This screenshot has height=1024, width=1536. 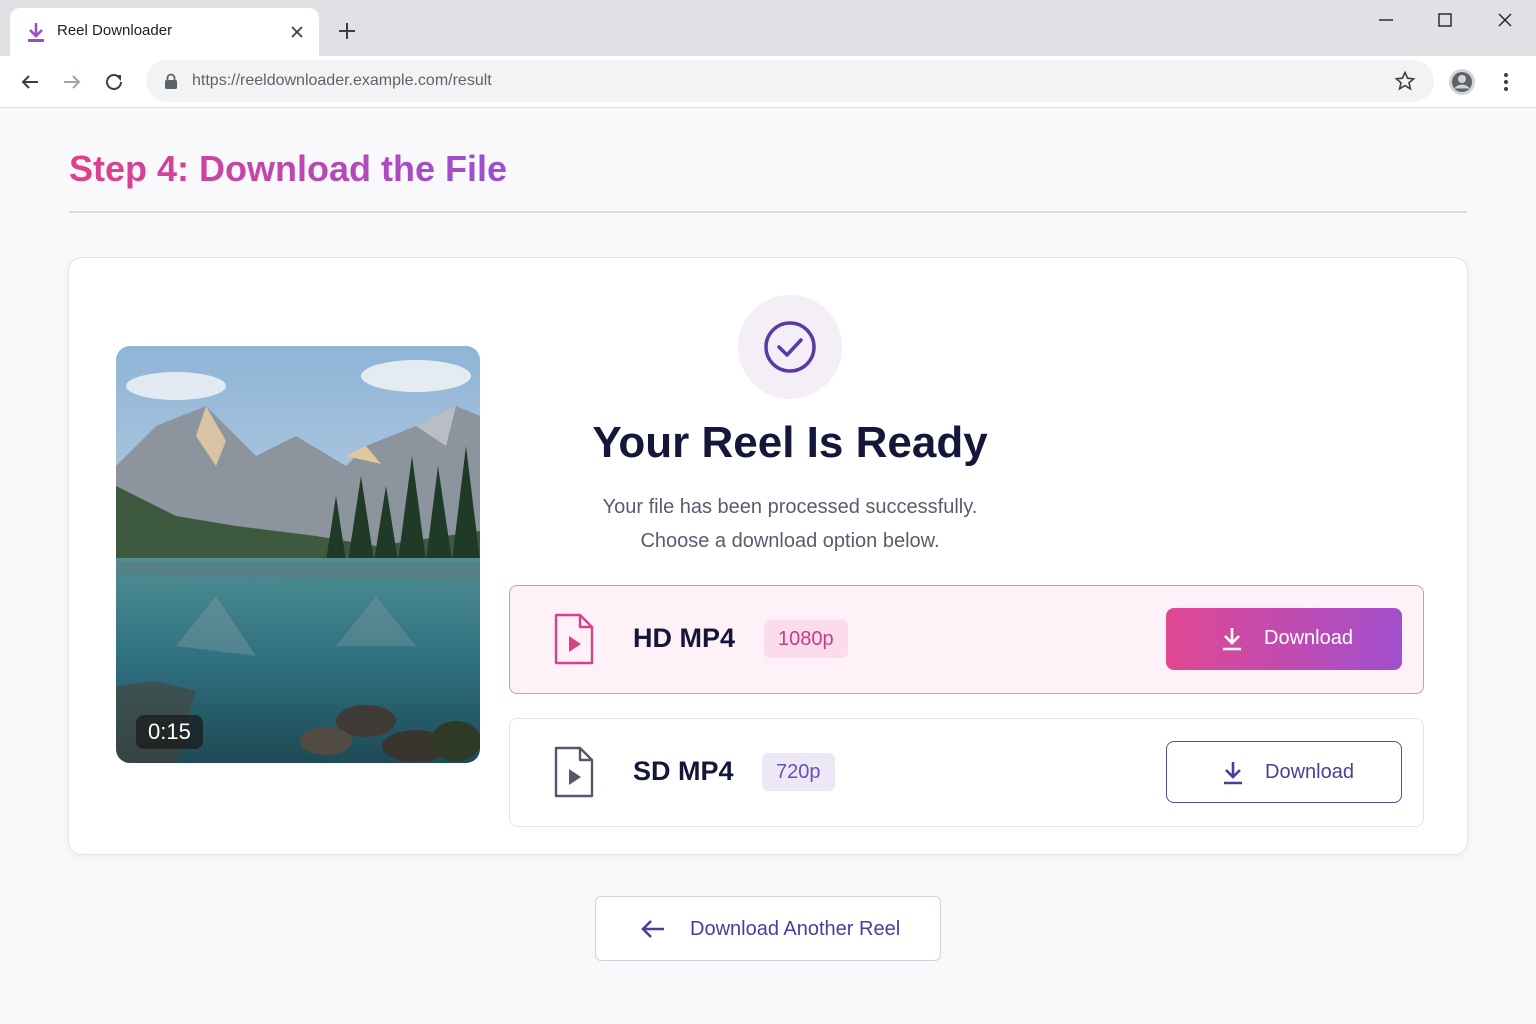 What do you see at coordinates (683, 771) in the screenshot?
I see `option-label: SD MP4` at bounding box center [683, 771].